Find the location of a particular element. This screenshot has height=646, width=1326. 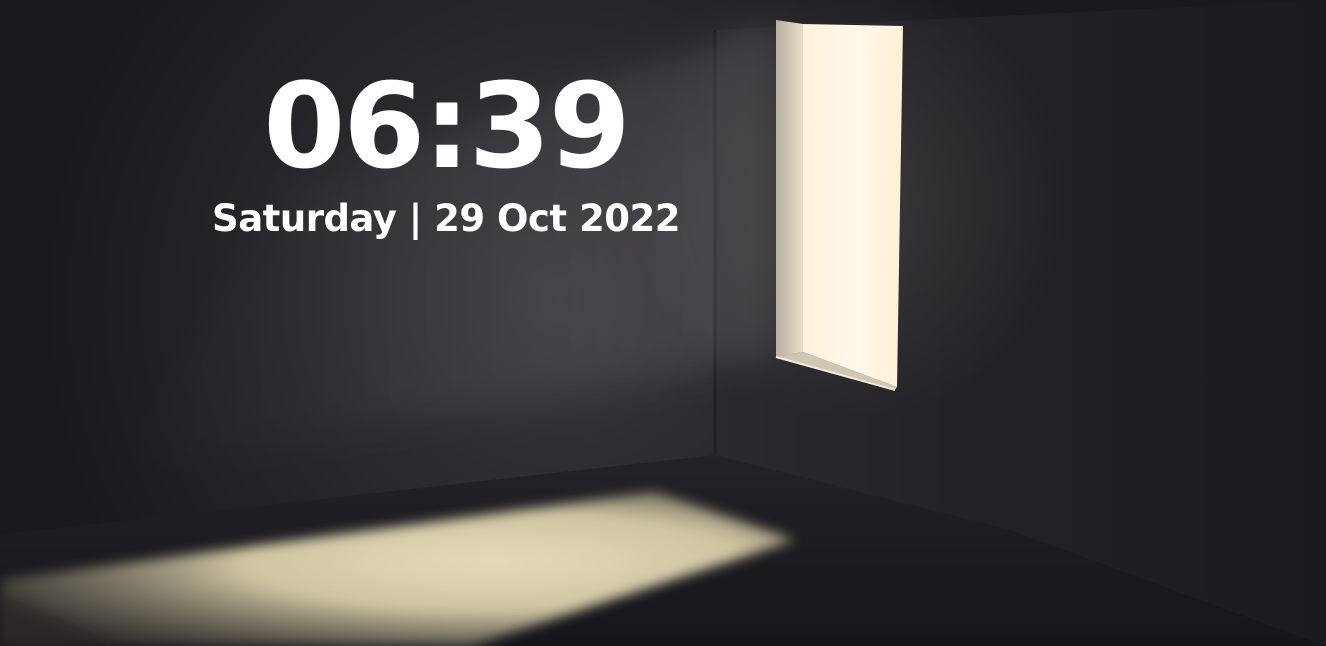

clock-time: 06:39 is located at coordinates (447, 126).